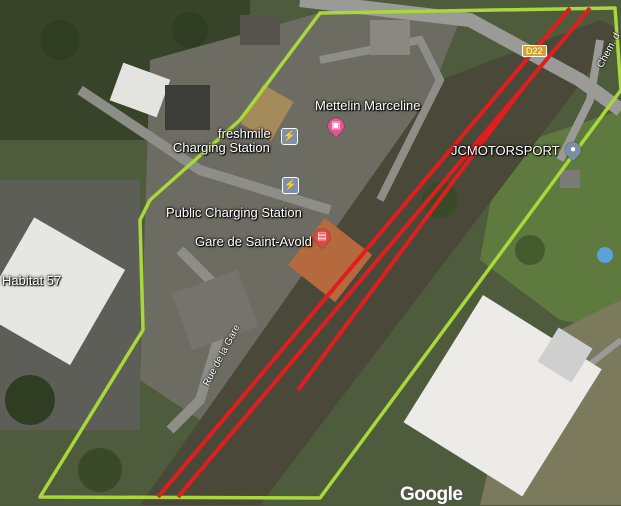 This screenshot has height=506, width=621. Describe the element at coordinates (31, 281) in the screenshot. I see `poi-habitat-label: Habitat 57` at that location.